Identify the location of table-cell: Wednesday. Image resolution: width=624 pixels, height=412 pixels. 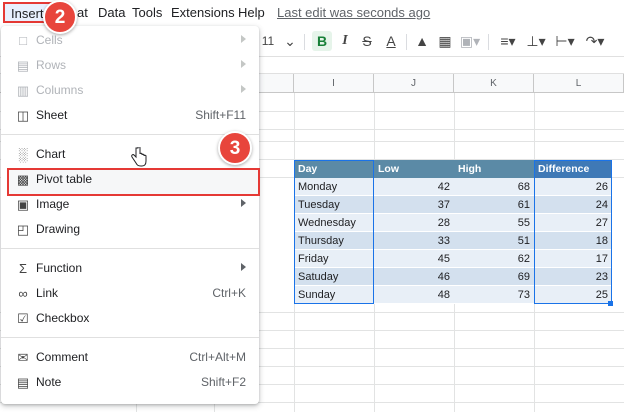
(334, 223).